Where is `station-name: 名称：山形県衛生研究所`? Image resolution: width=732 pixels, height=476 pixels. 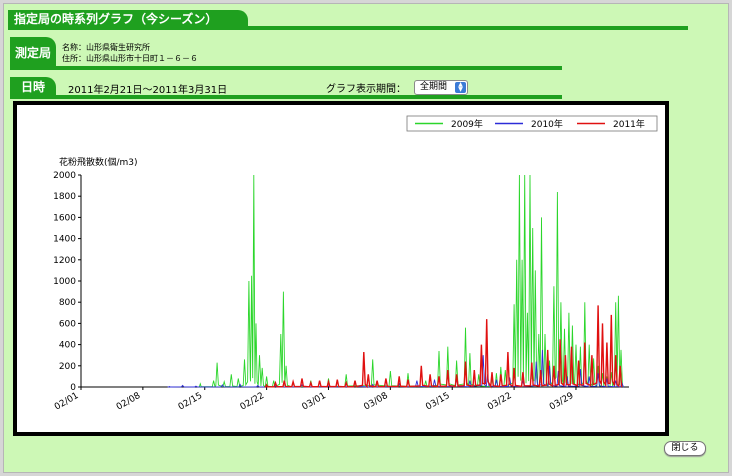
station-name: 名称：山形県衛生研究所 is located at coordinates (106, 47).